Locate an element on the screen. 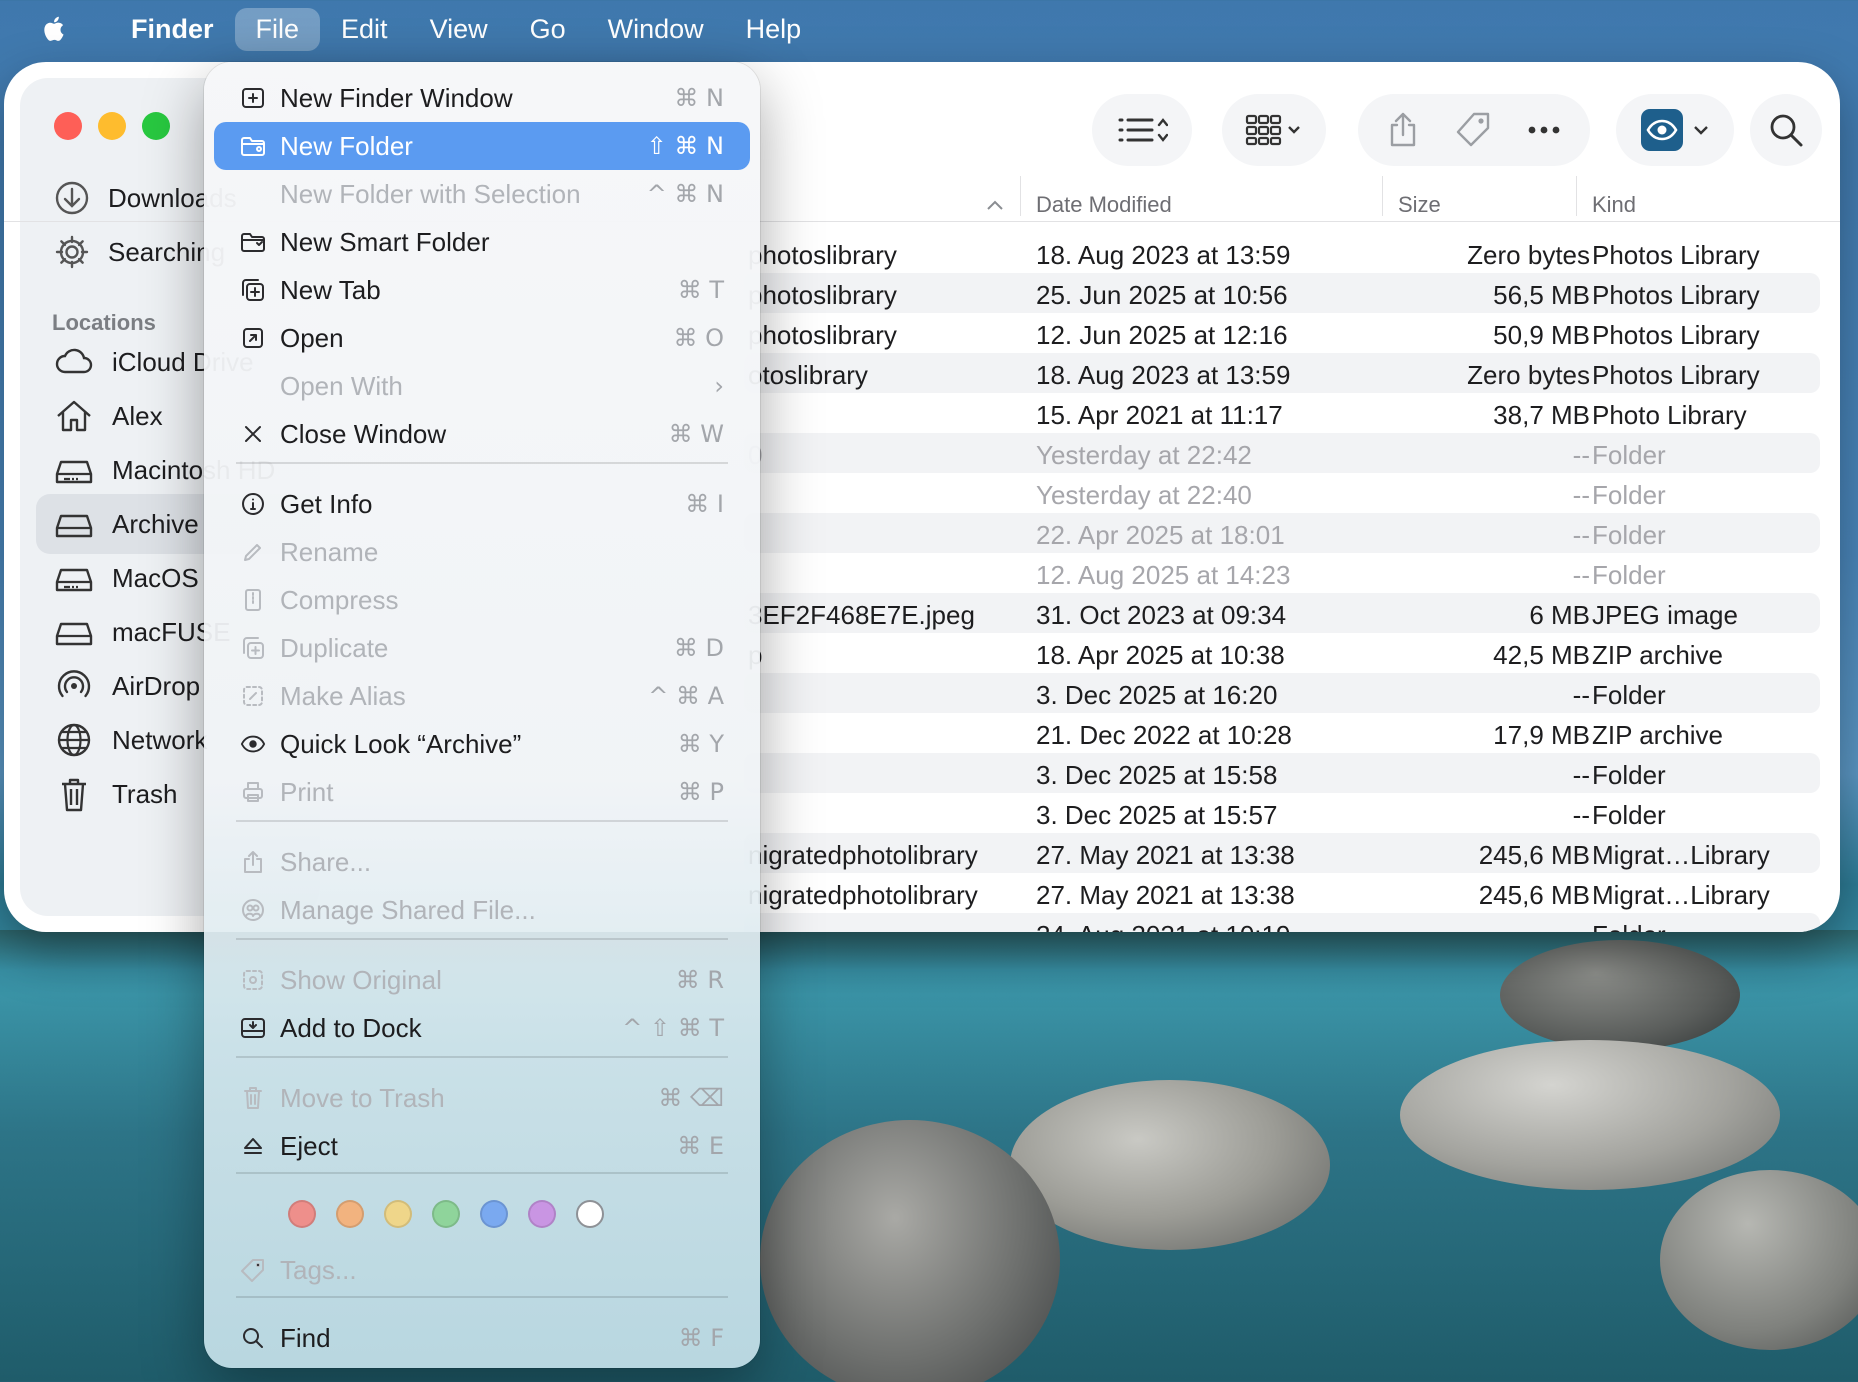 This screenshot has width=1858, height=1382. column-kind: Kind is located at coordinates (1614, 205).